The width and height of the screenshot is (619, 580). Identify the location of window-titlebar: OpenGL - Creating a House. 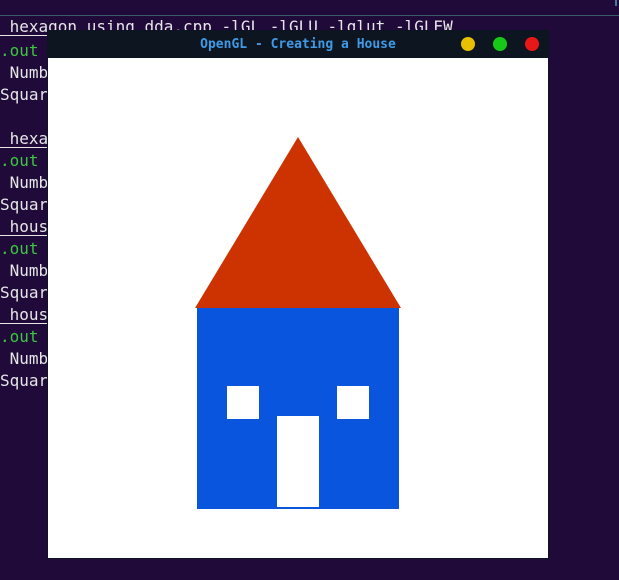
(298, 44).